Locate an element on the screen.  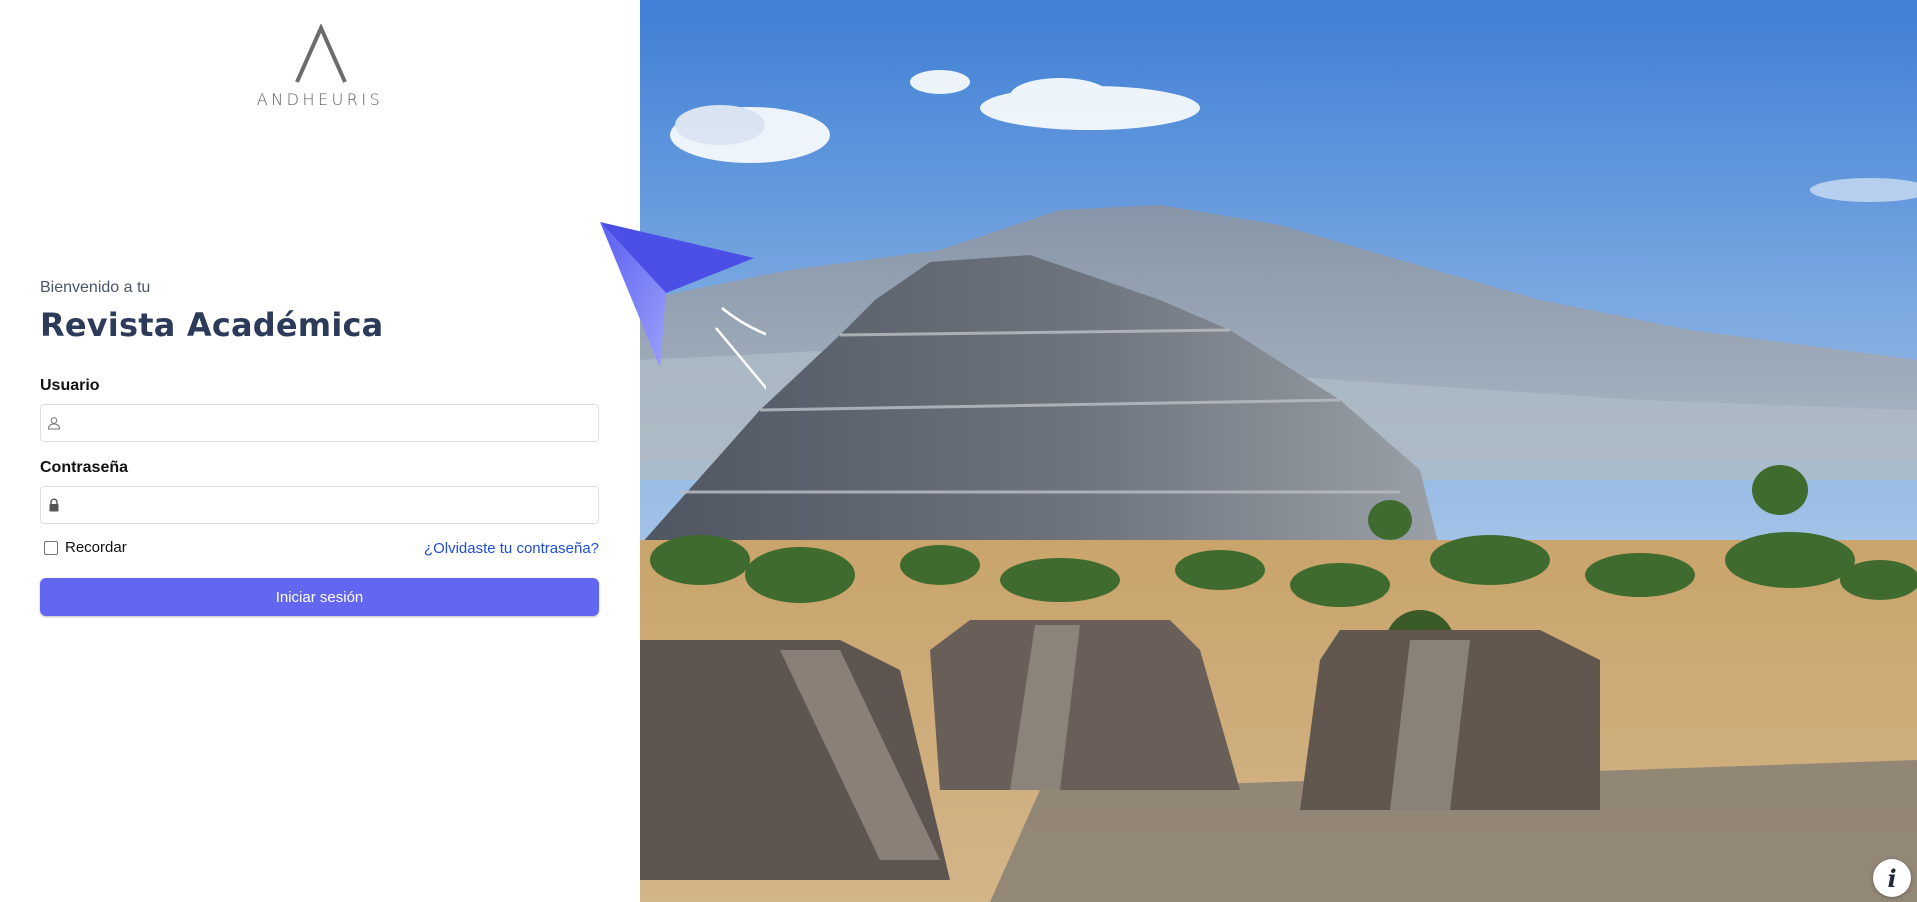
username-input is located at coordinates (331, 424).